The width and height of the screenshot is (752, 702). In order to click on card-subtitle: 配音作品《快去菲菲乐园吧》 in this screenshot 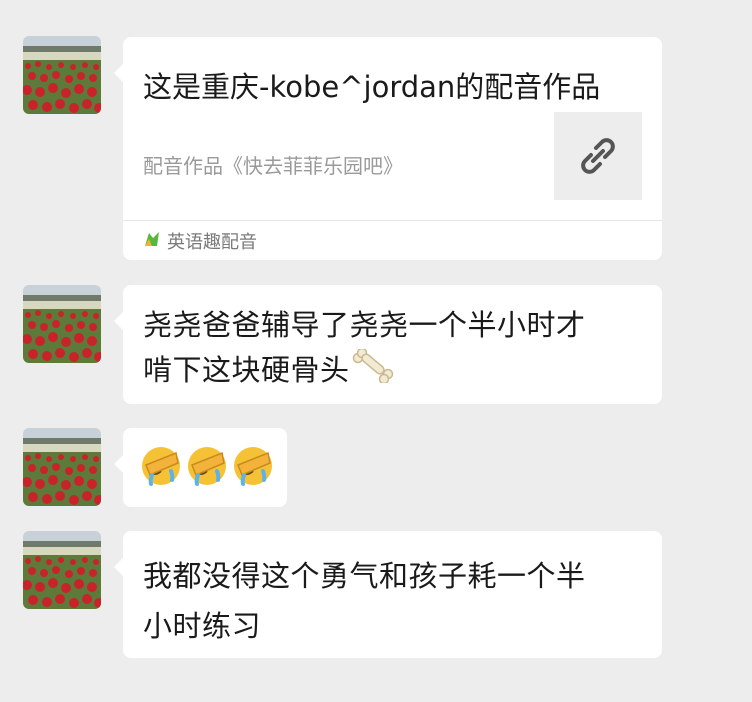, I will do `click(273, 166)`.